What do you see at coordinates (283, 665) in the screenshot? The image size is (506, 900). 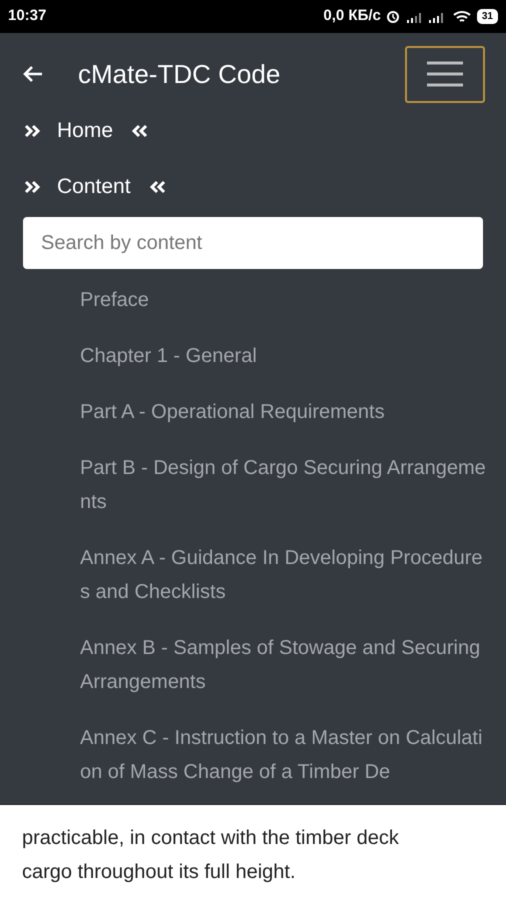 I see `contents-link: Annex B - Samples of Stowage and Securing Arrangements` at bounding box center [283, 665].